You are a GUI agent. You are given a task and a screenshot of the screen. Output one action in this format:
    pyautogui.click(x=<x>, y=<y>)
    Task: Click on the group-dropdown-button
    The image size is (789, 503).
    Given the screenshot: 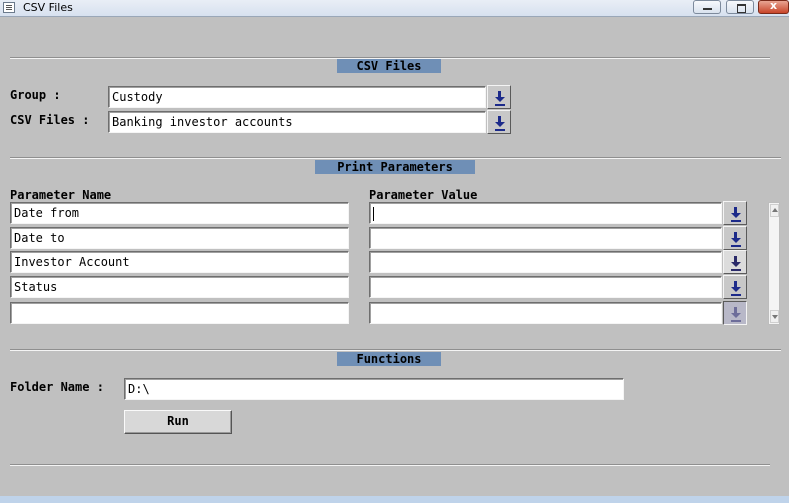 What is the action you would take?
    pyautogui.click(x=499, y=97)
    